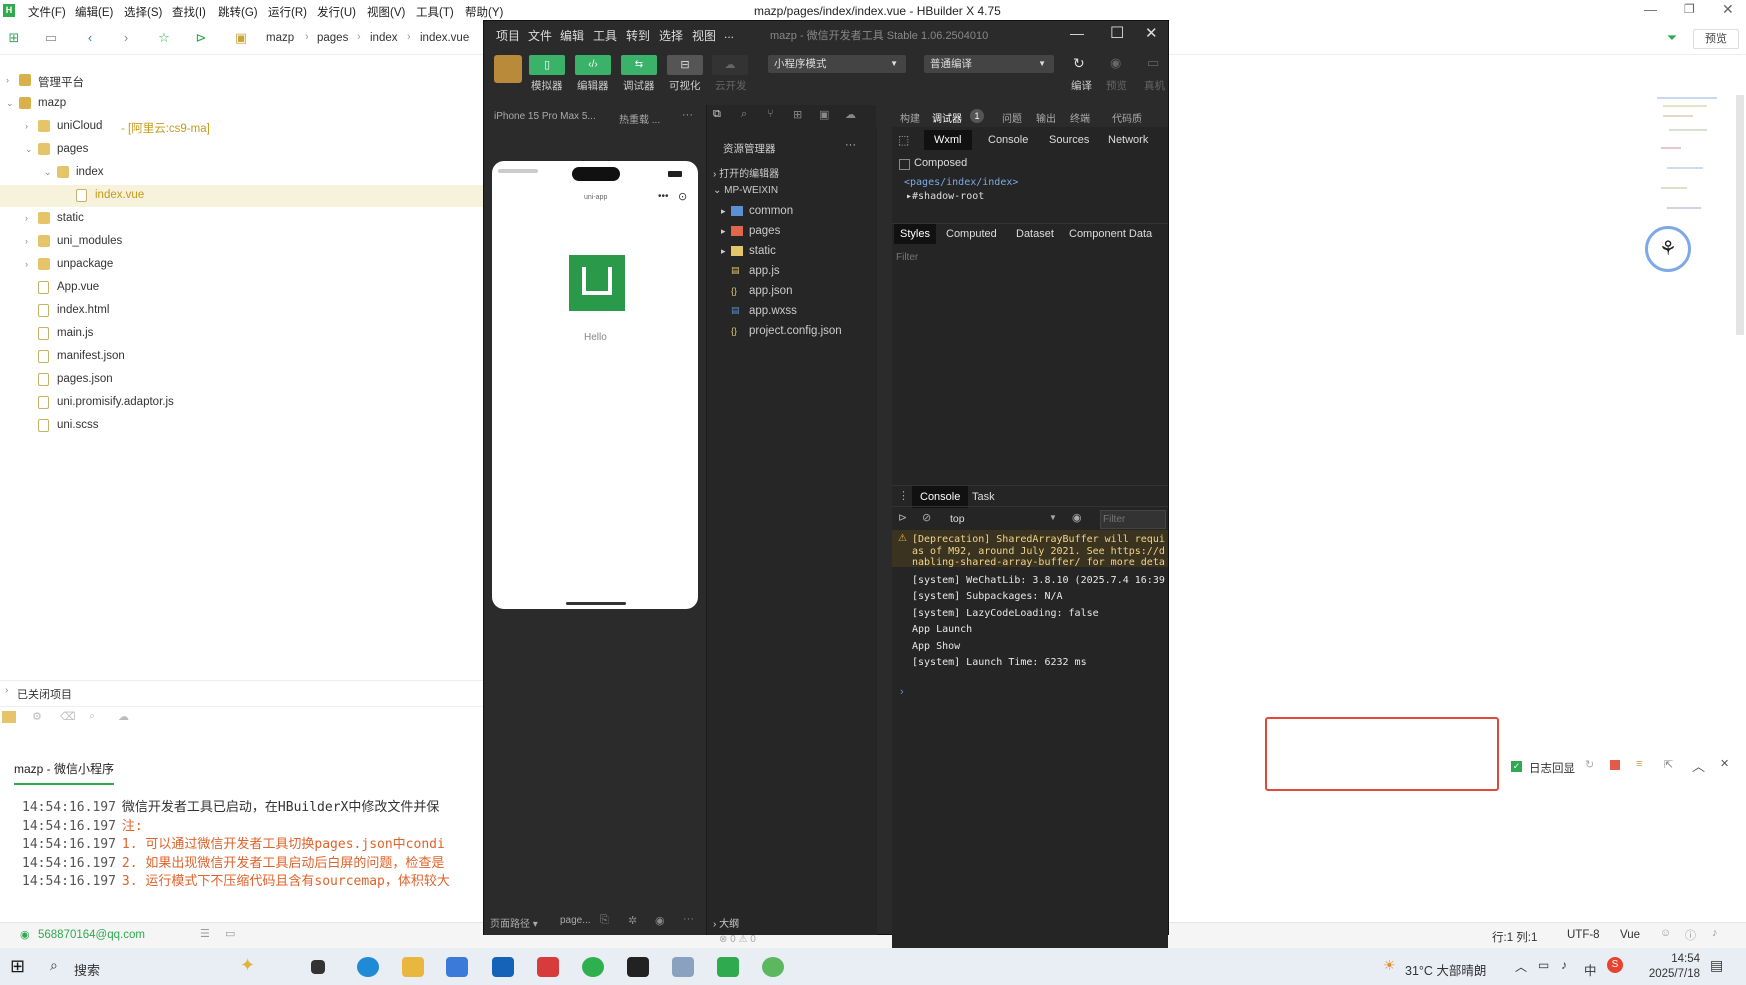 The height and width of the screenshot is (985, 1746). Describe the element at coordinates (1590, 969) in the screenshot. I see `ime-indicator: 中` at that location.